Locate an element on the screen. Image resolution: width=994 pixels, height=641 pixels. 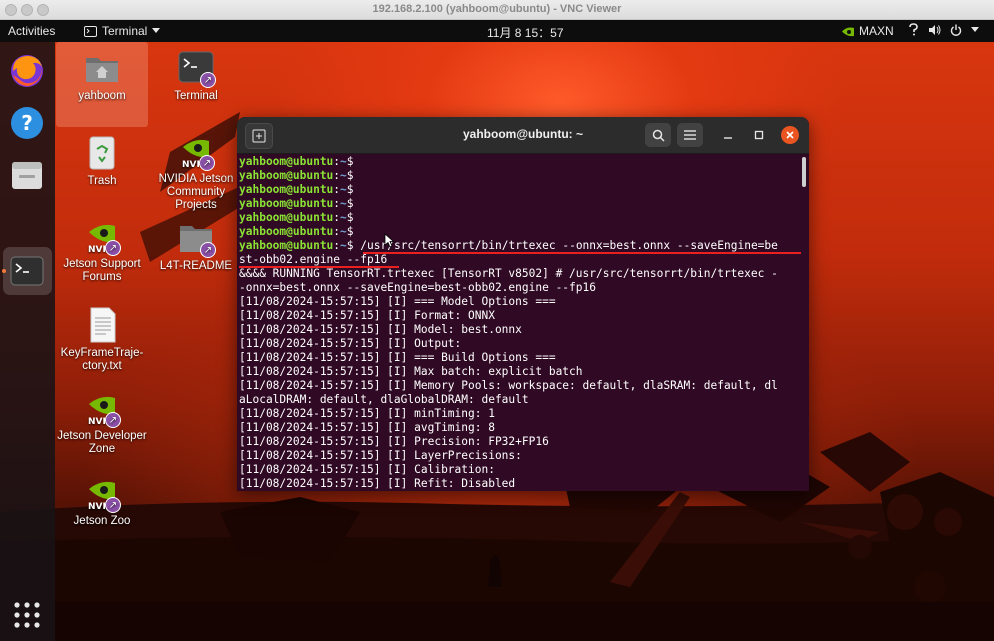
grid-icon is located at coordinates (27, 615).